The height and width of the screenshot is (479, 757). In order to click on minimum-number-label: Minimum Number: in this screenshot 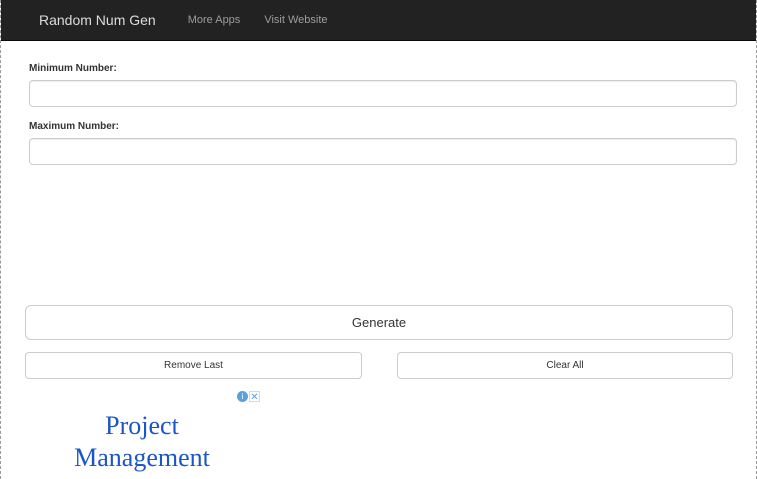, I will do `click(73, 68)`.